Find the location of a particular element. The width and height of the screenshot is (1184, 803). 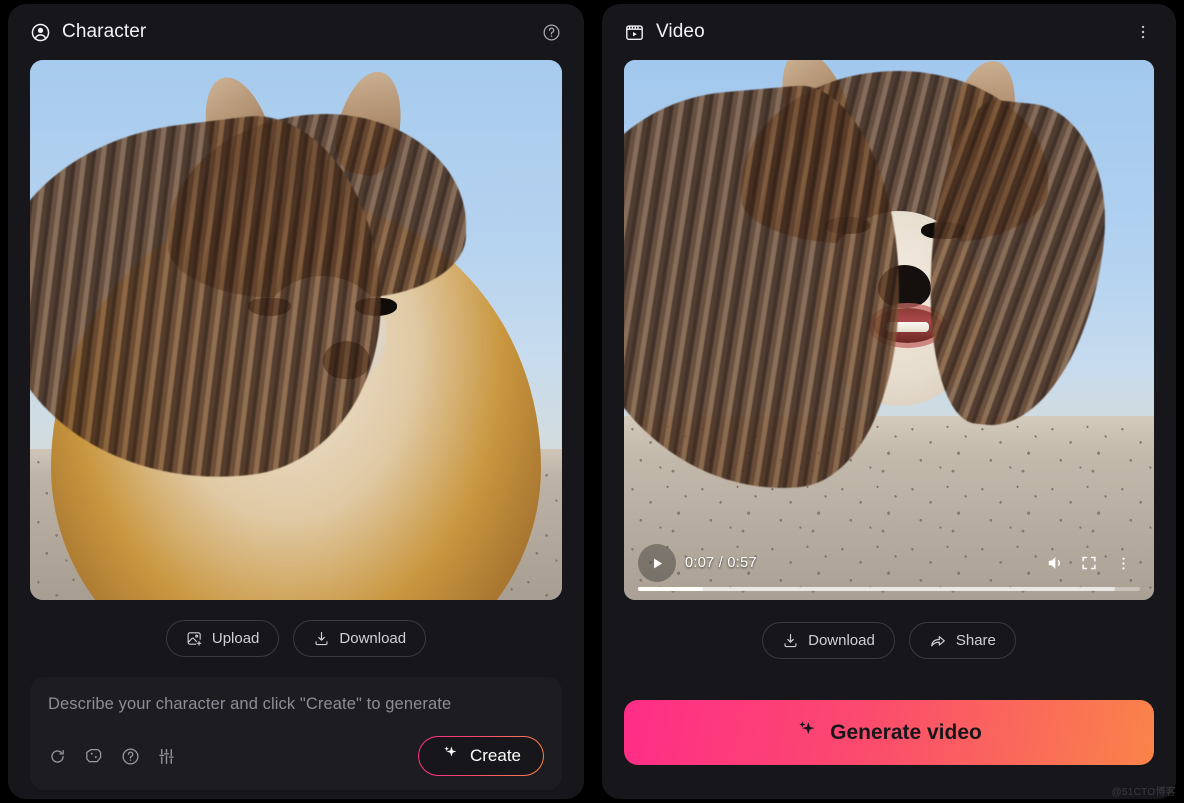

video-action-buttons: Download Share is located at coordinates (889, 640).